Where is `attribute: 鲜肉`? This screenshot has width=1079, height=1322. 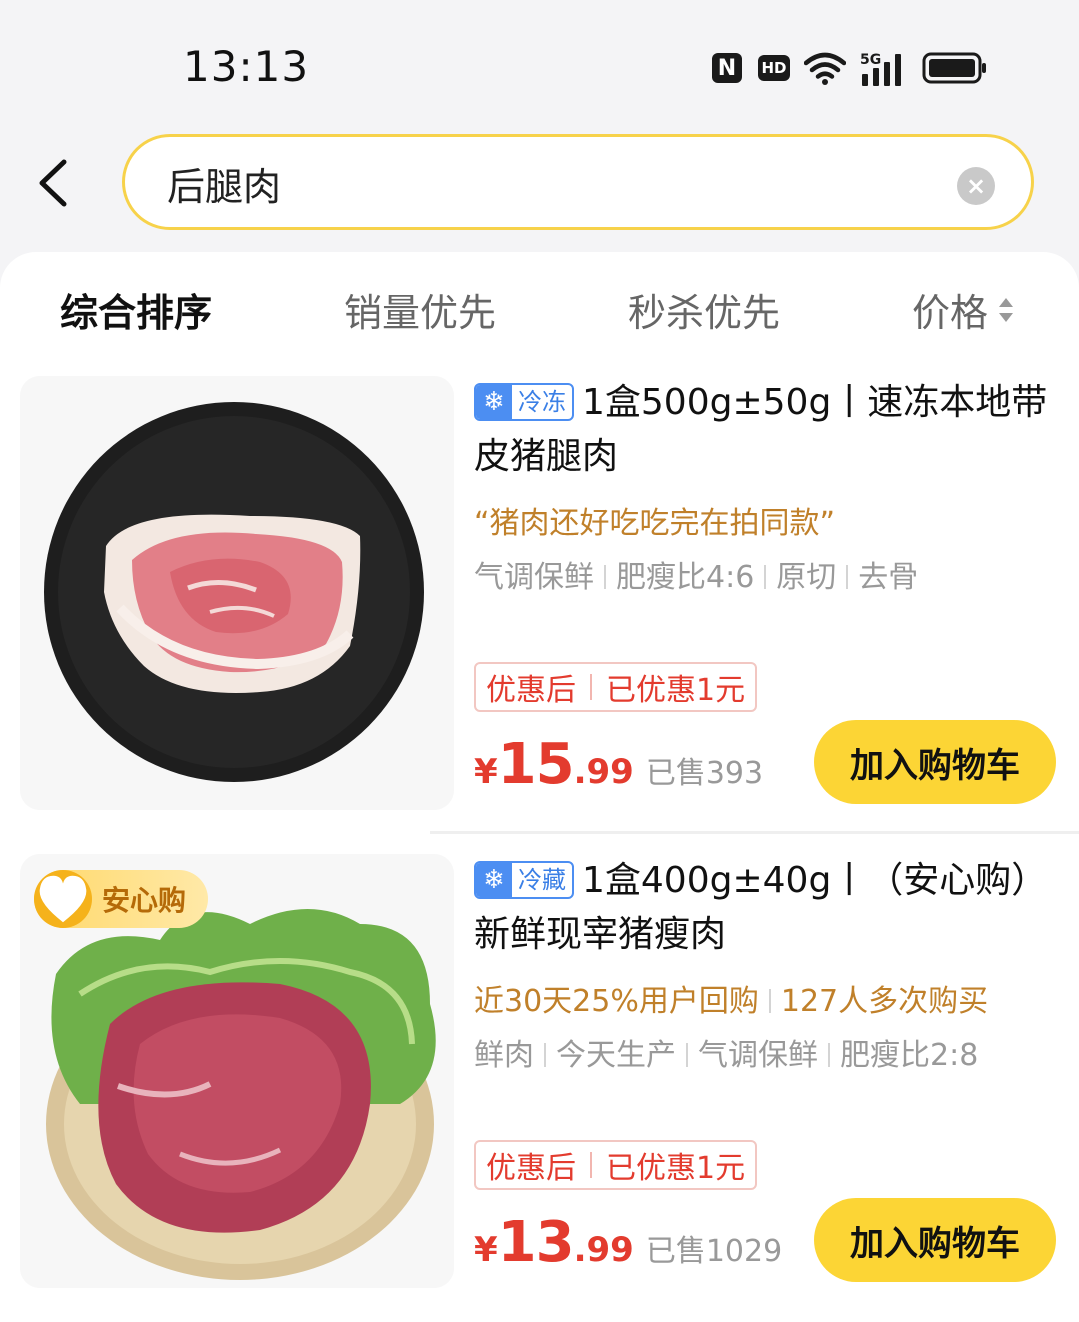
attribute: 鲜肉 is located at coordinates (504, 1055).